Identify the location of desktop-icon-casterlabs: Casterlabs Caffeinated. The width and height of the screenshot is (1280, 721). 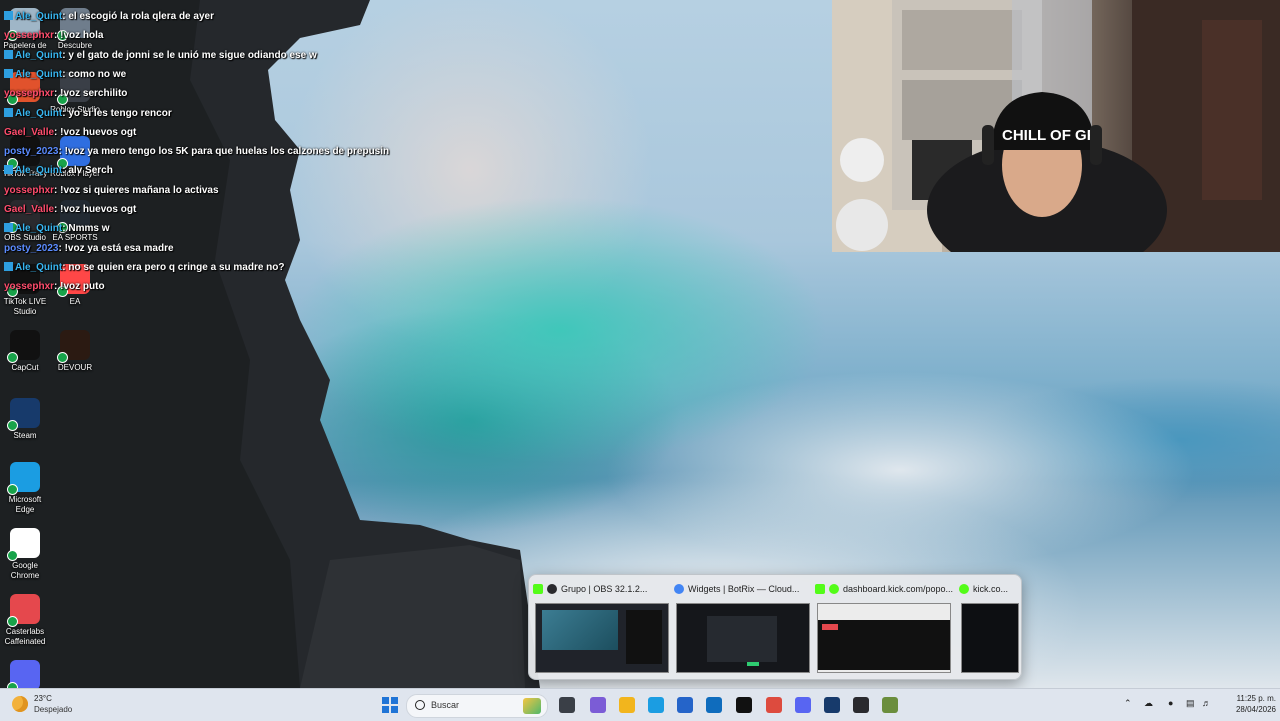
(25, 620).